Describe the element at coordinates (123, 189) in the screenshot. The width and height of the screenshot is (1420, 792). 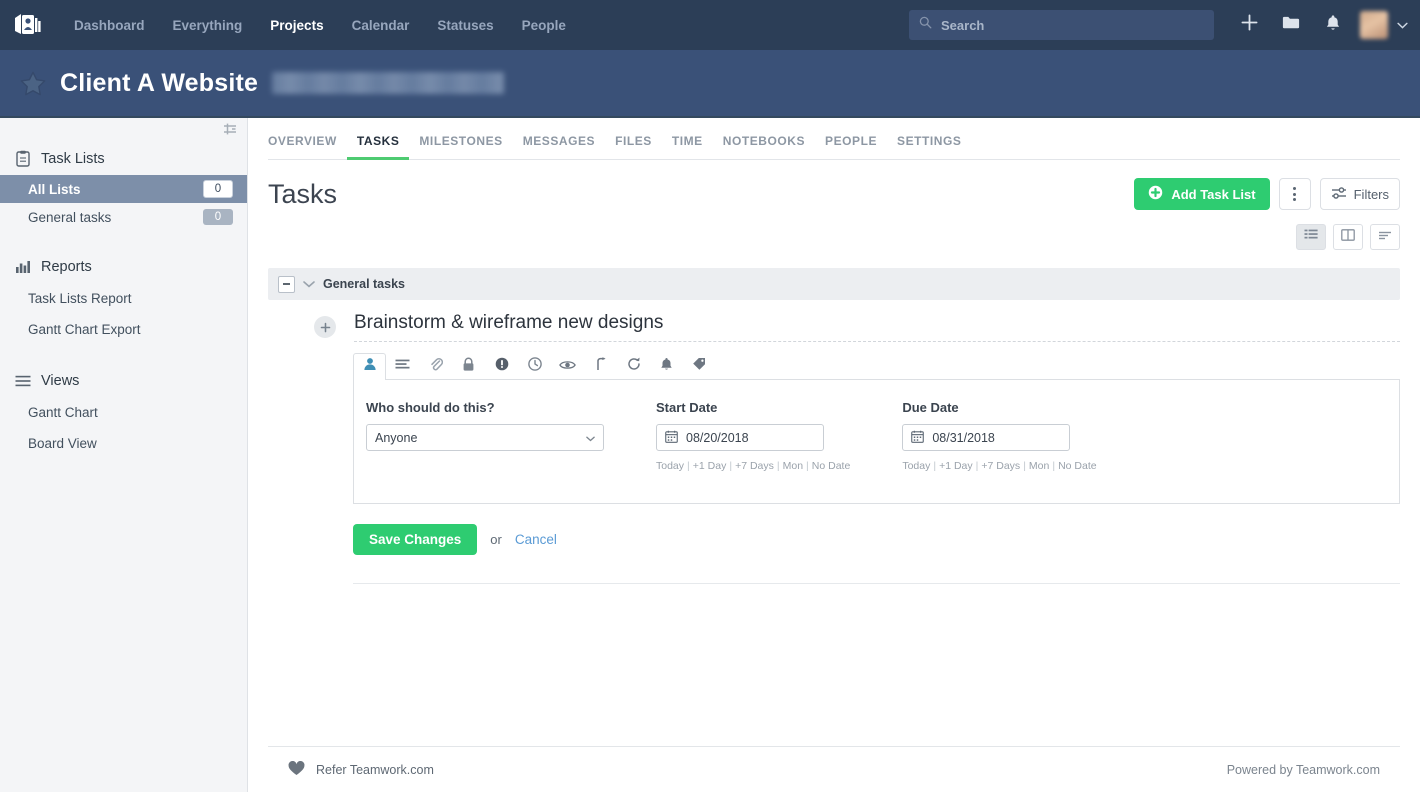
I see `sidebar-item-all-lists: All Lists 0` at that location.